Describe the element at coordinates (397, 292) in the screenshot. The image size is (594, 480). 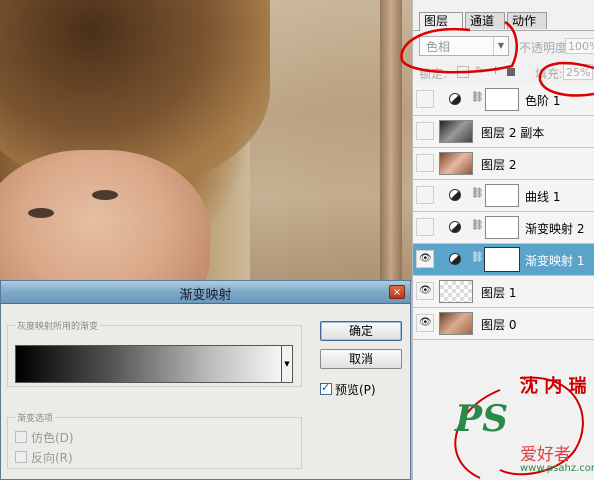
I see `close-icon: ×` at that location.